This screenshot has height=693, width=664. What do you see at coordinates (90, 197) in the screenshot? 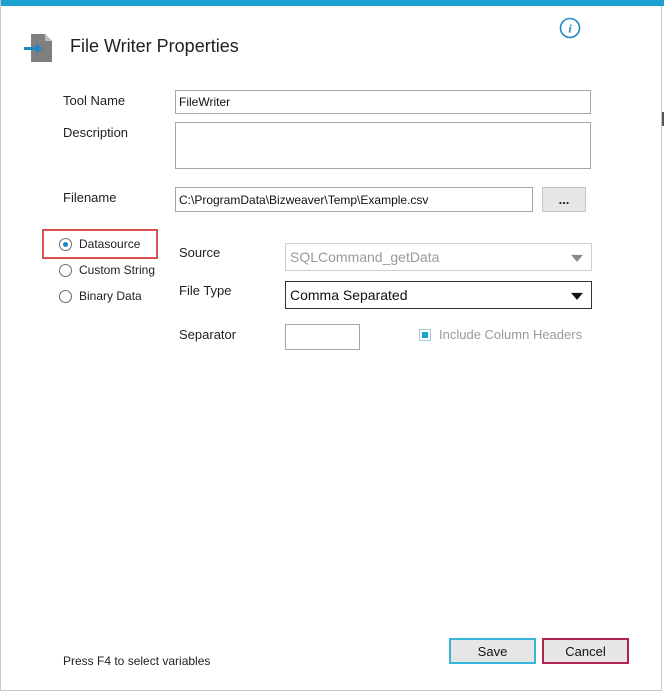
I see `filename-label: Filename` at bounding box center [90, 197].